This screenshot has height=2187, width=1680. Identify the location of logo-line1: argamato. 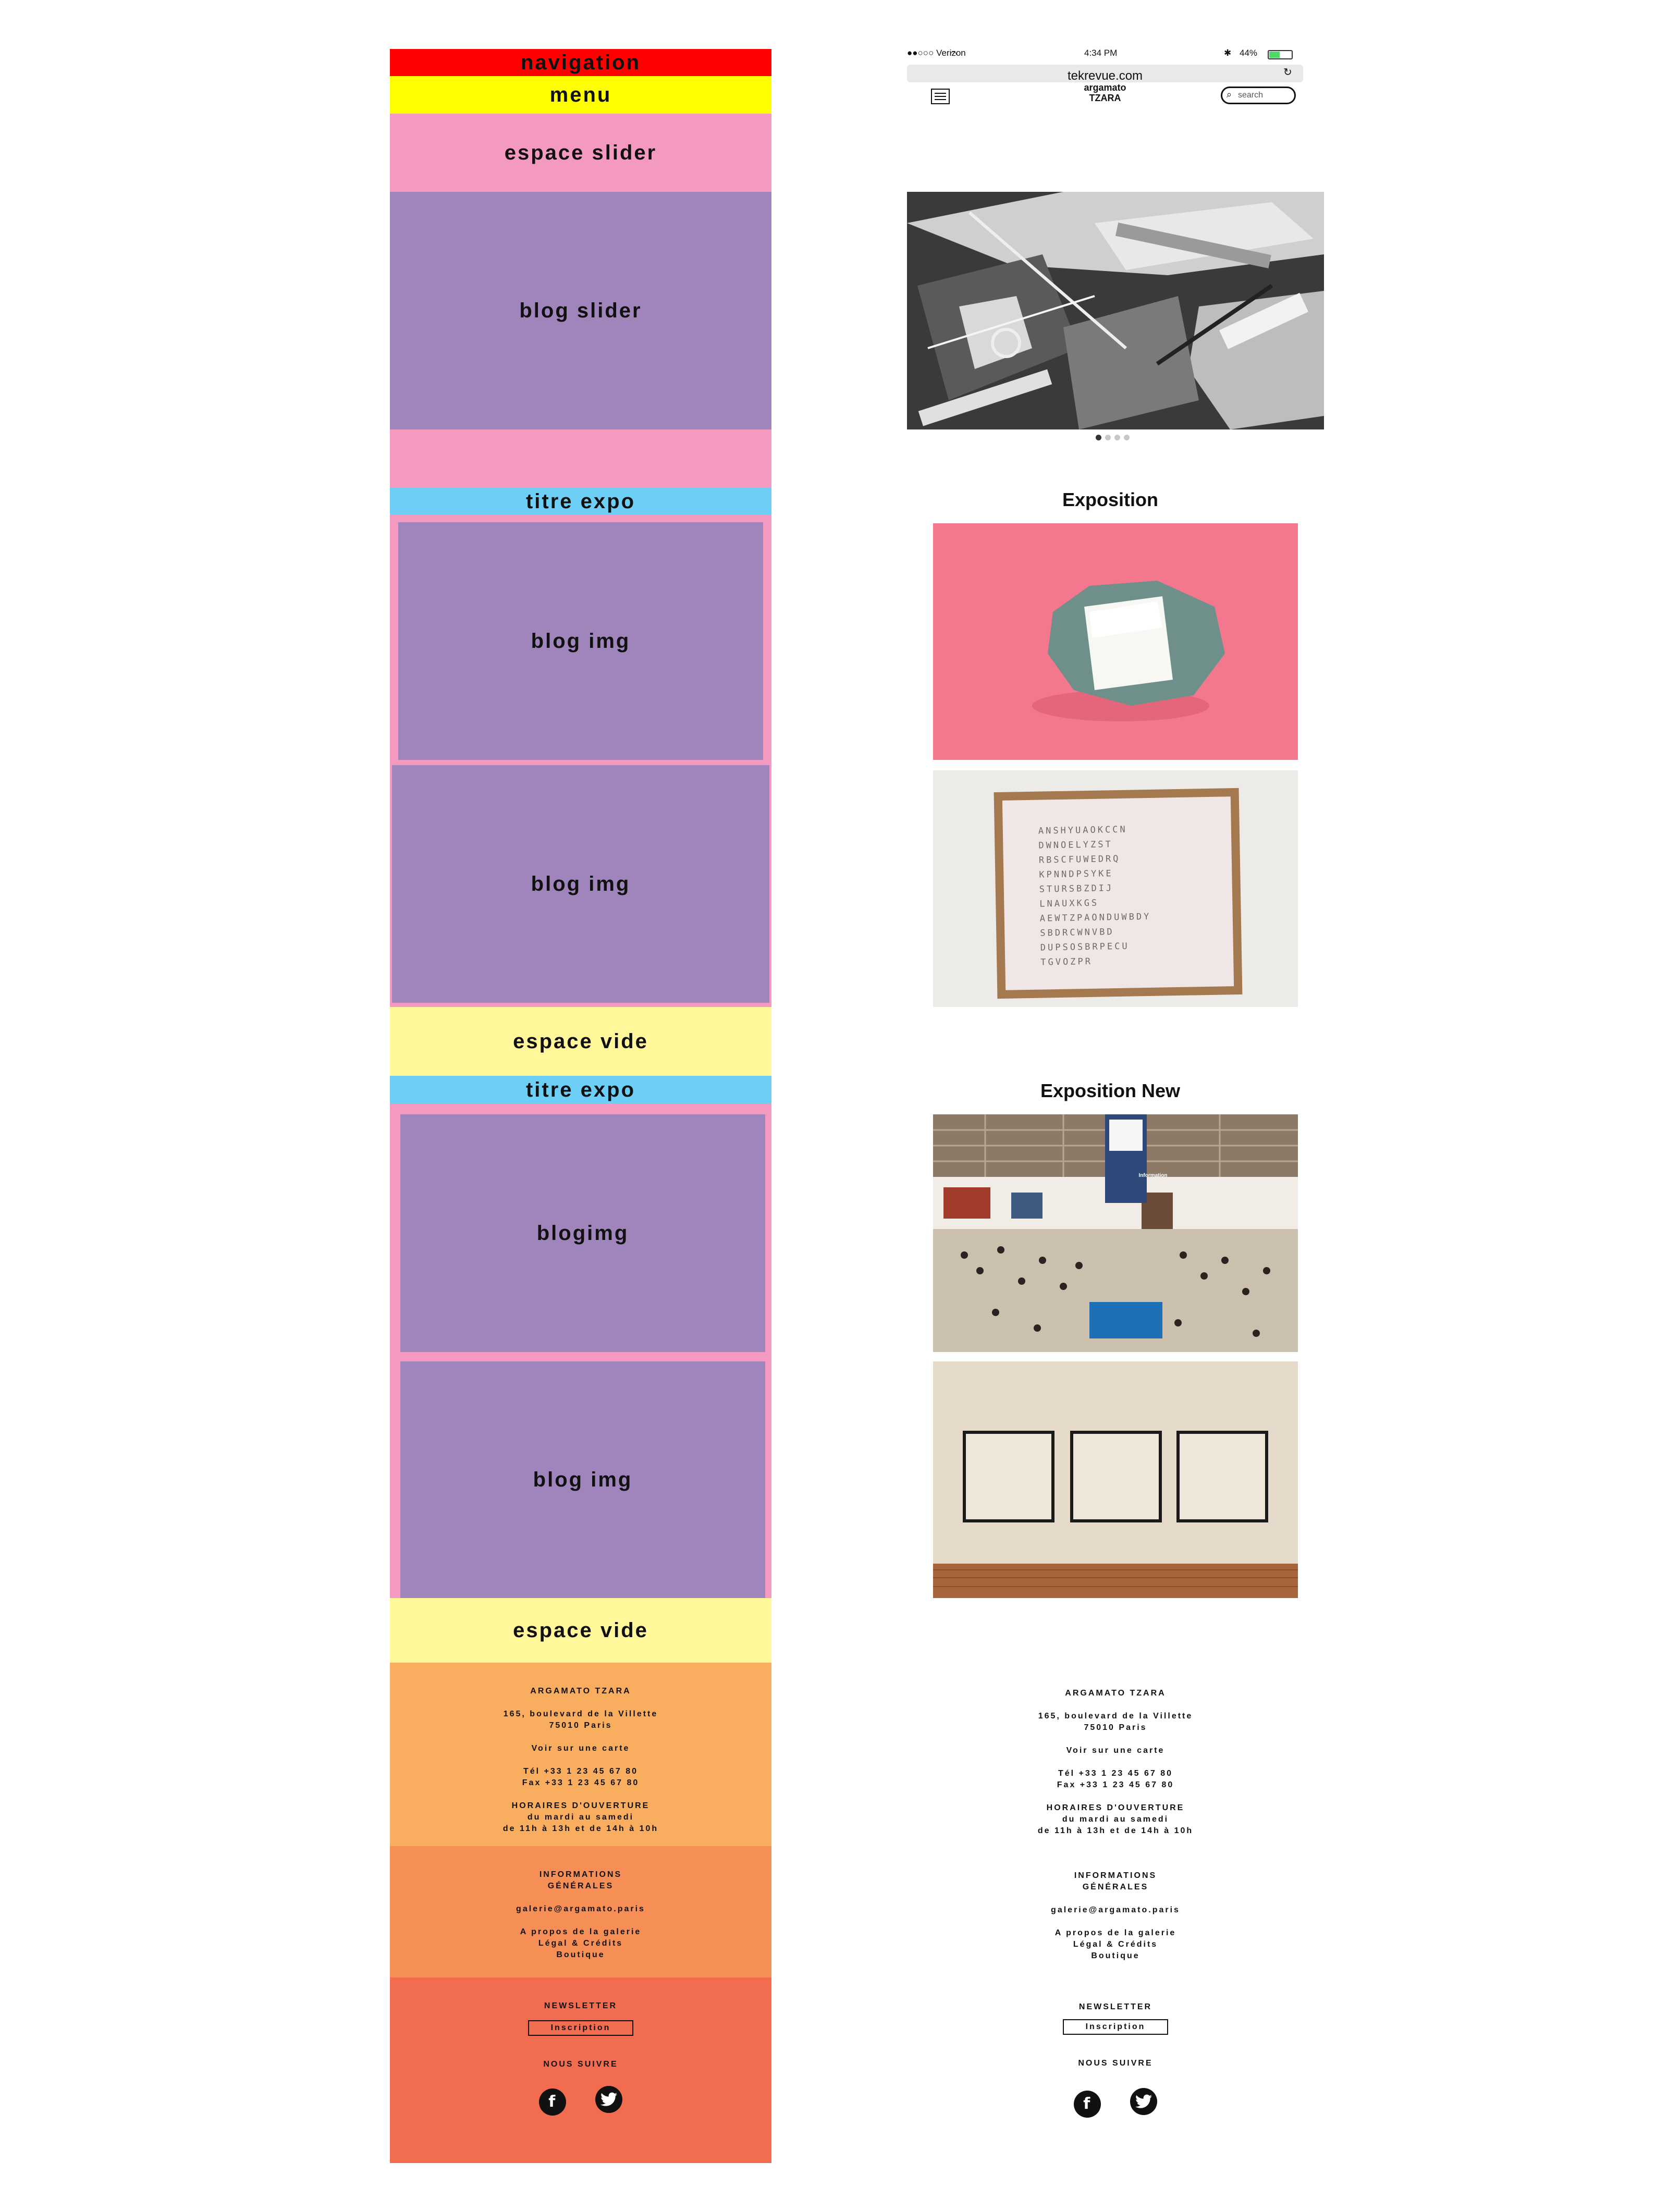
(1105, 87).